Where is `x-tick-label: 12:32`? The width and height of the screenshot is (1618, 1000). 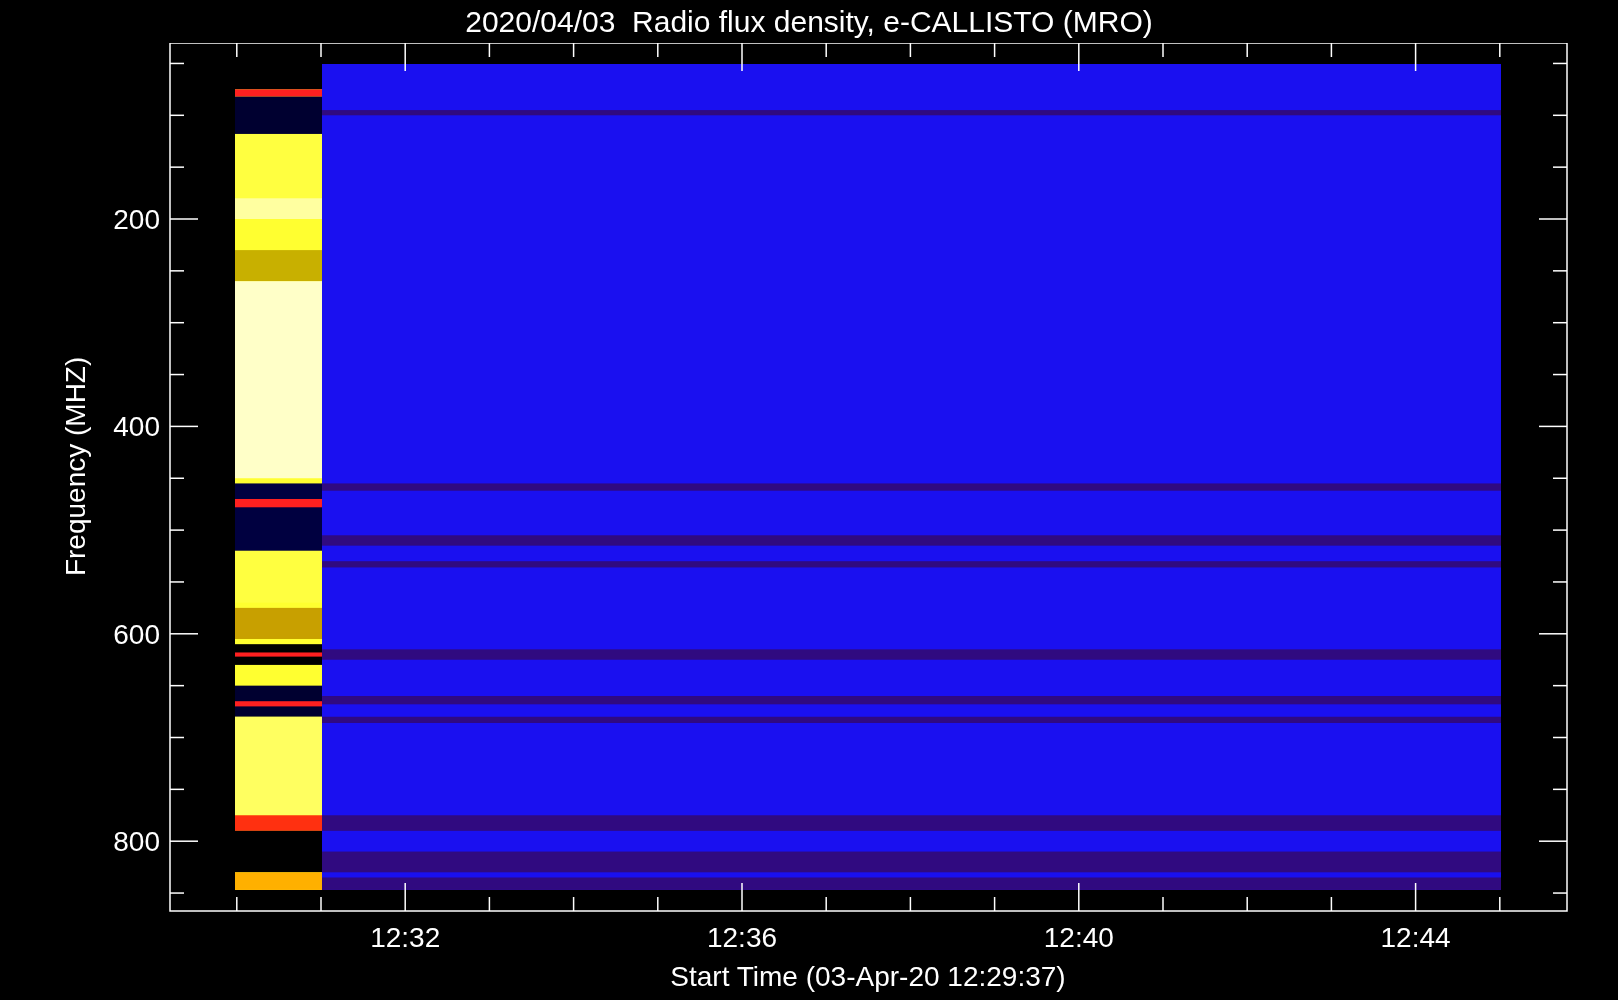
x-tick-label: 12:32 is located at coordinates (405, 937).